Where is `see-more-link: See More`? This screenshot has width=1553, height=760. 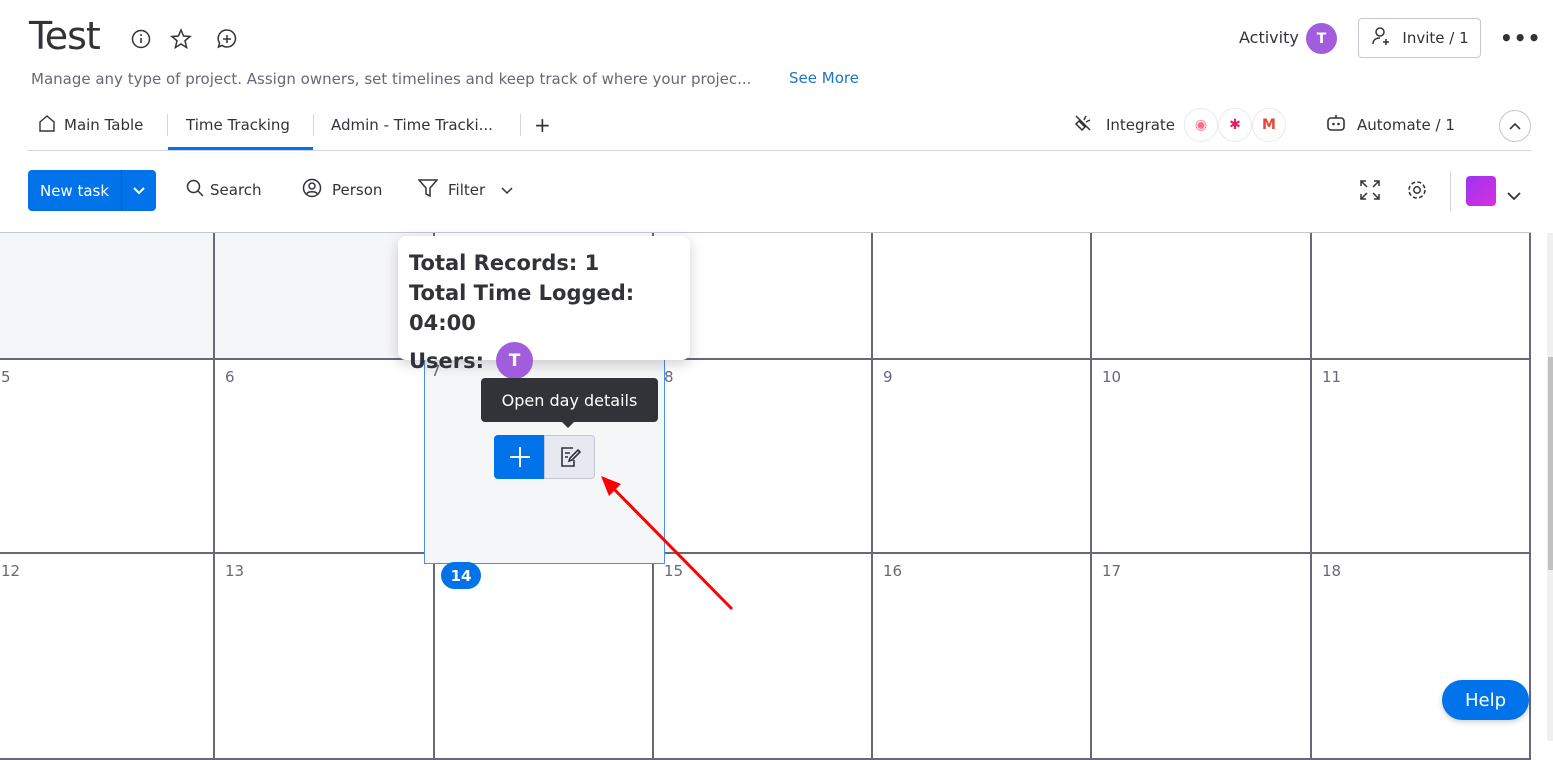
see-more-link: See More is located at coordinates (824, 78).